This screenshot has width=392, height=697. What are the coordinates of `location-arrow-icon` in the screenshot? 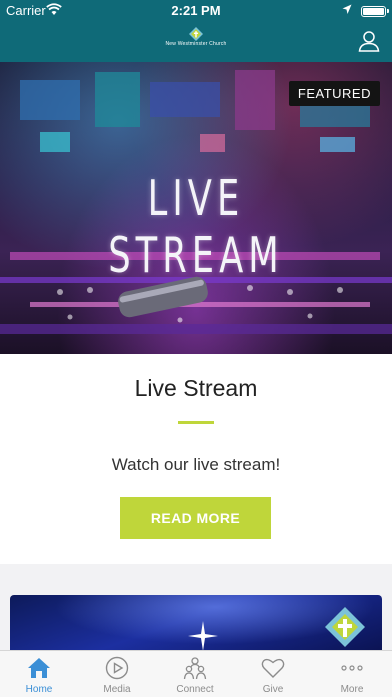 It's located at (347, 10).